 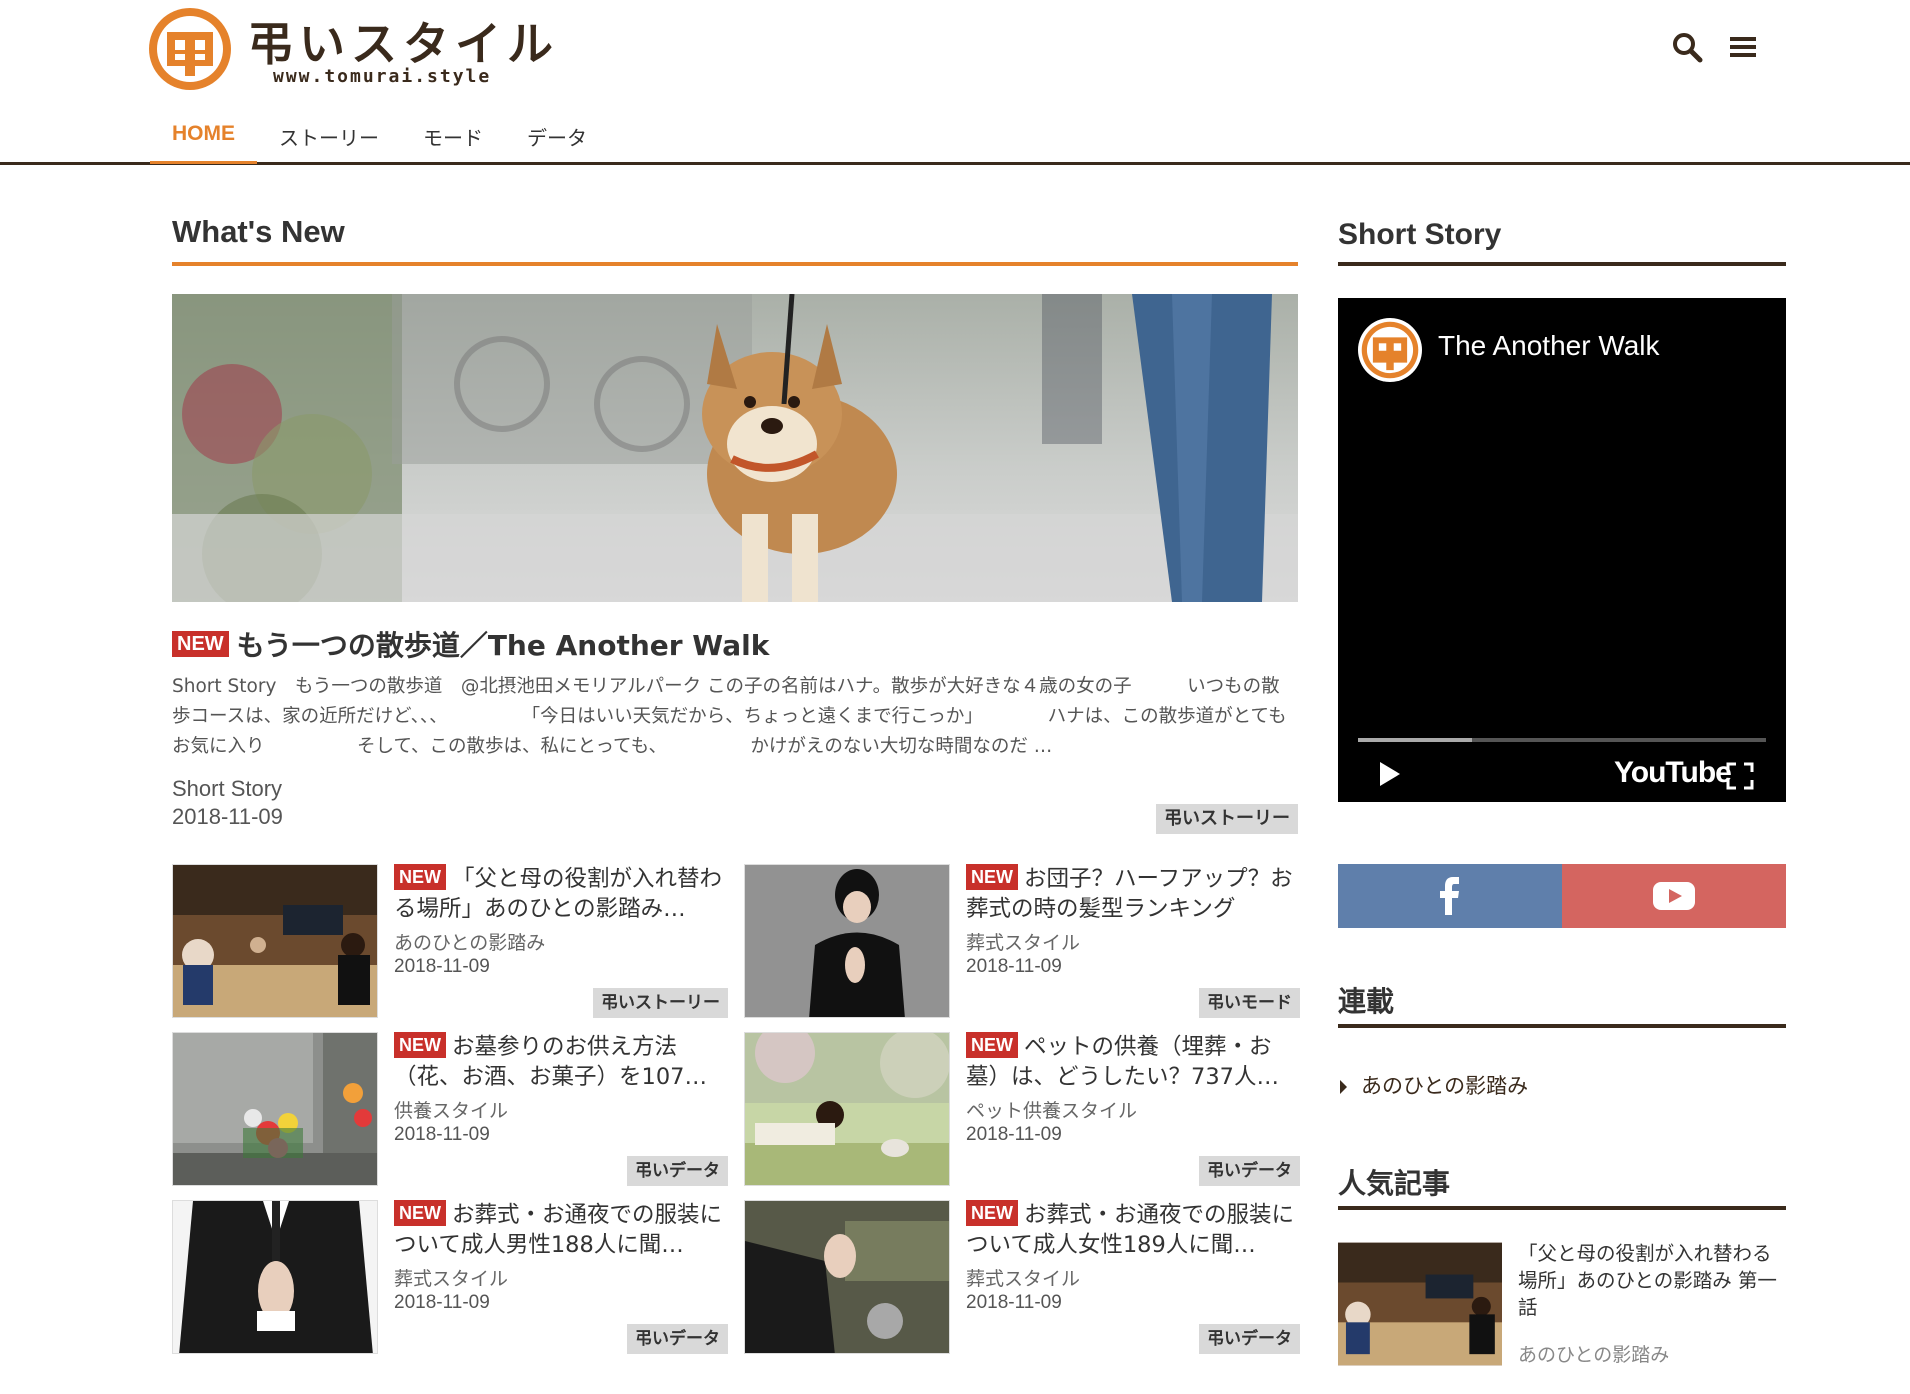 What do you see at coordinates (1743, 47) in the screenshot?
I see `menu-icon` at bounding box center [1743, 47].